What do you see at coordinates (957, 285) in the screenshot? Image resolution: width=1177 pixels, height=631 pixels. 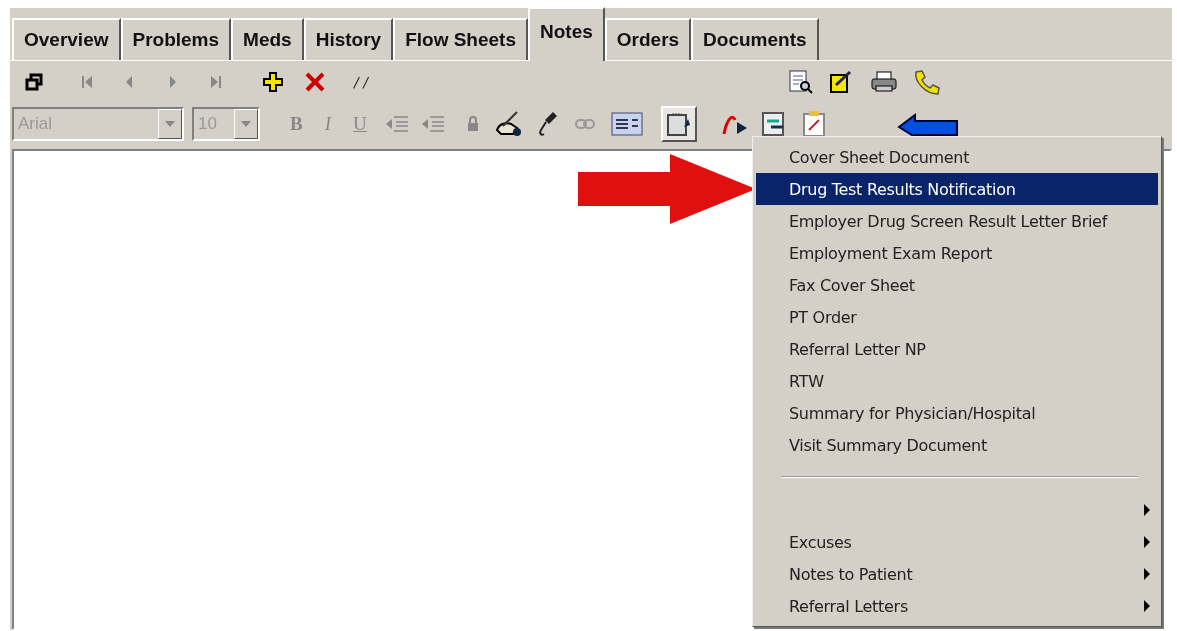 I see `menu-item: Fax Cover Sheet` at bounding box center [957, 285].